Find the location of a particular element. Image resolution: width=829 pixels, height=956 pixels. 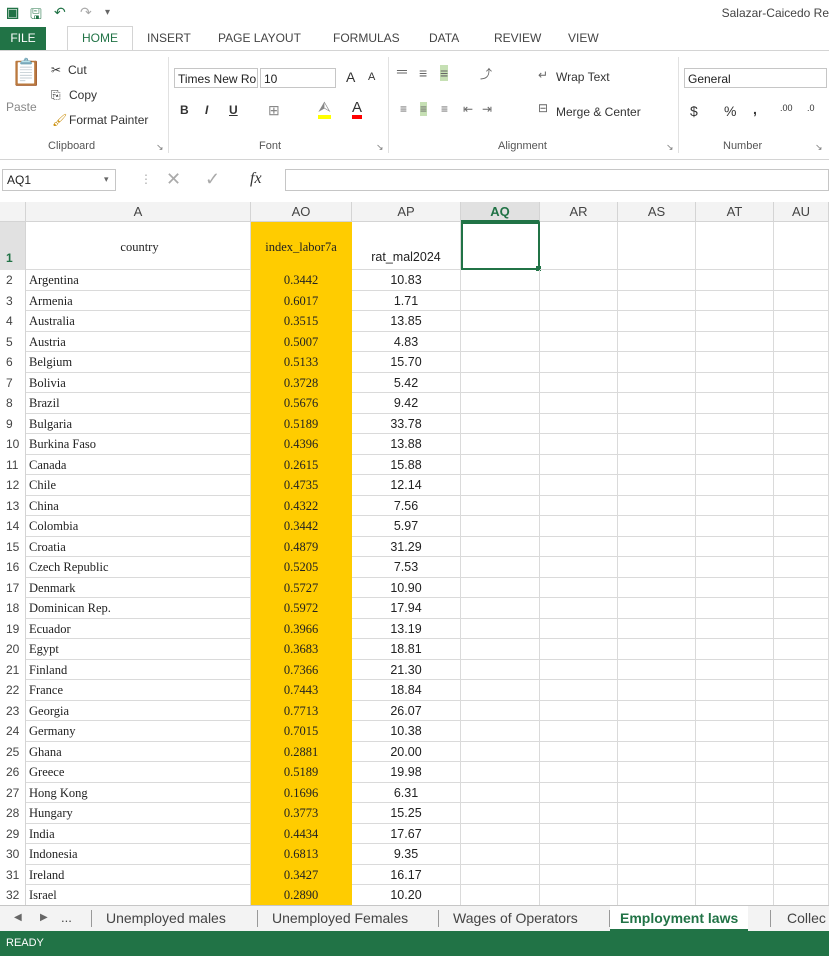

row-header: 5 is located at coordinates (13, 341).